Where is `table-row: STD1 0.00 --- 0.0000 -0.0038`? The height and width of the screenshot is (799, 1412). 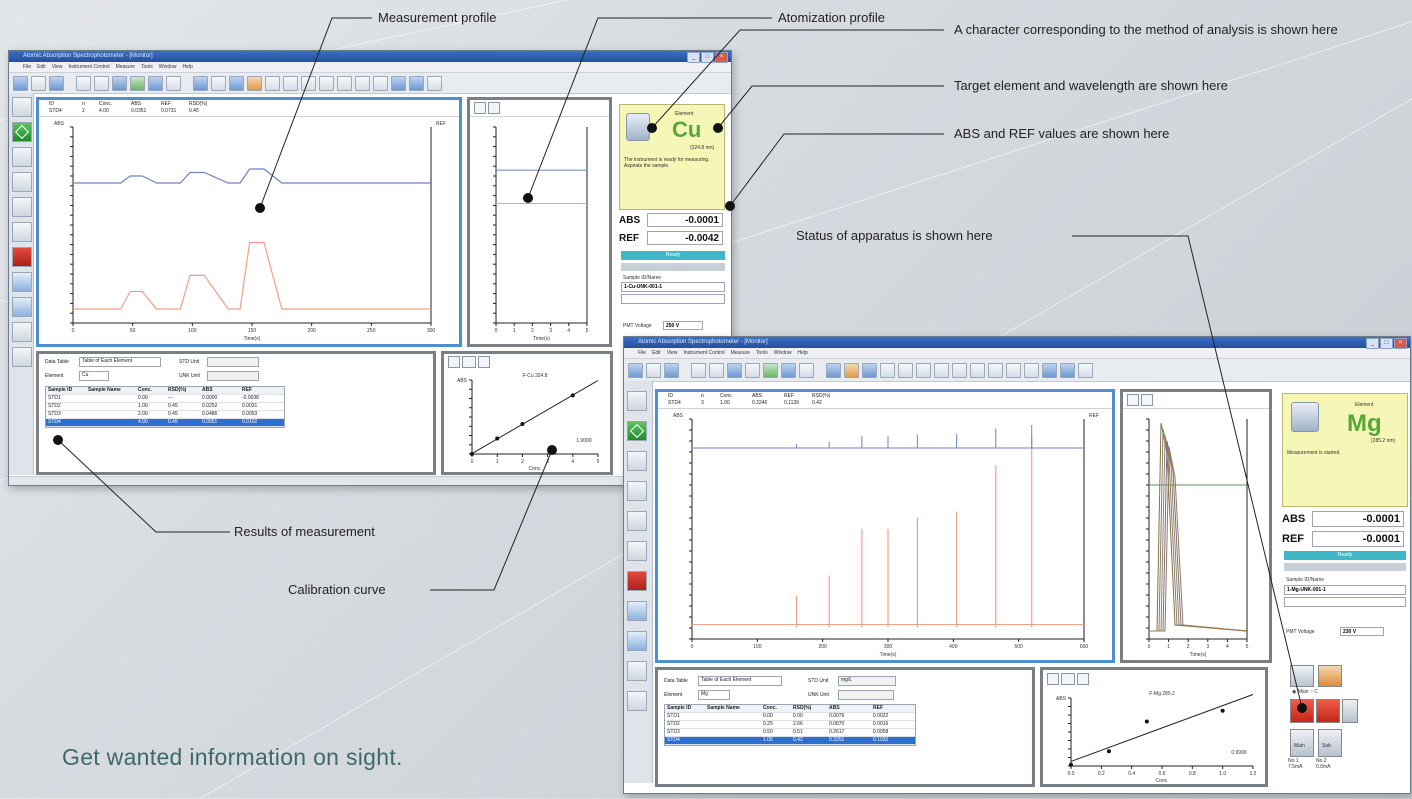 table-row: STD1 0.00 --- 0.0000 -0.0038 is located at coordinates (165, 399).